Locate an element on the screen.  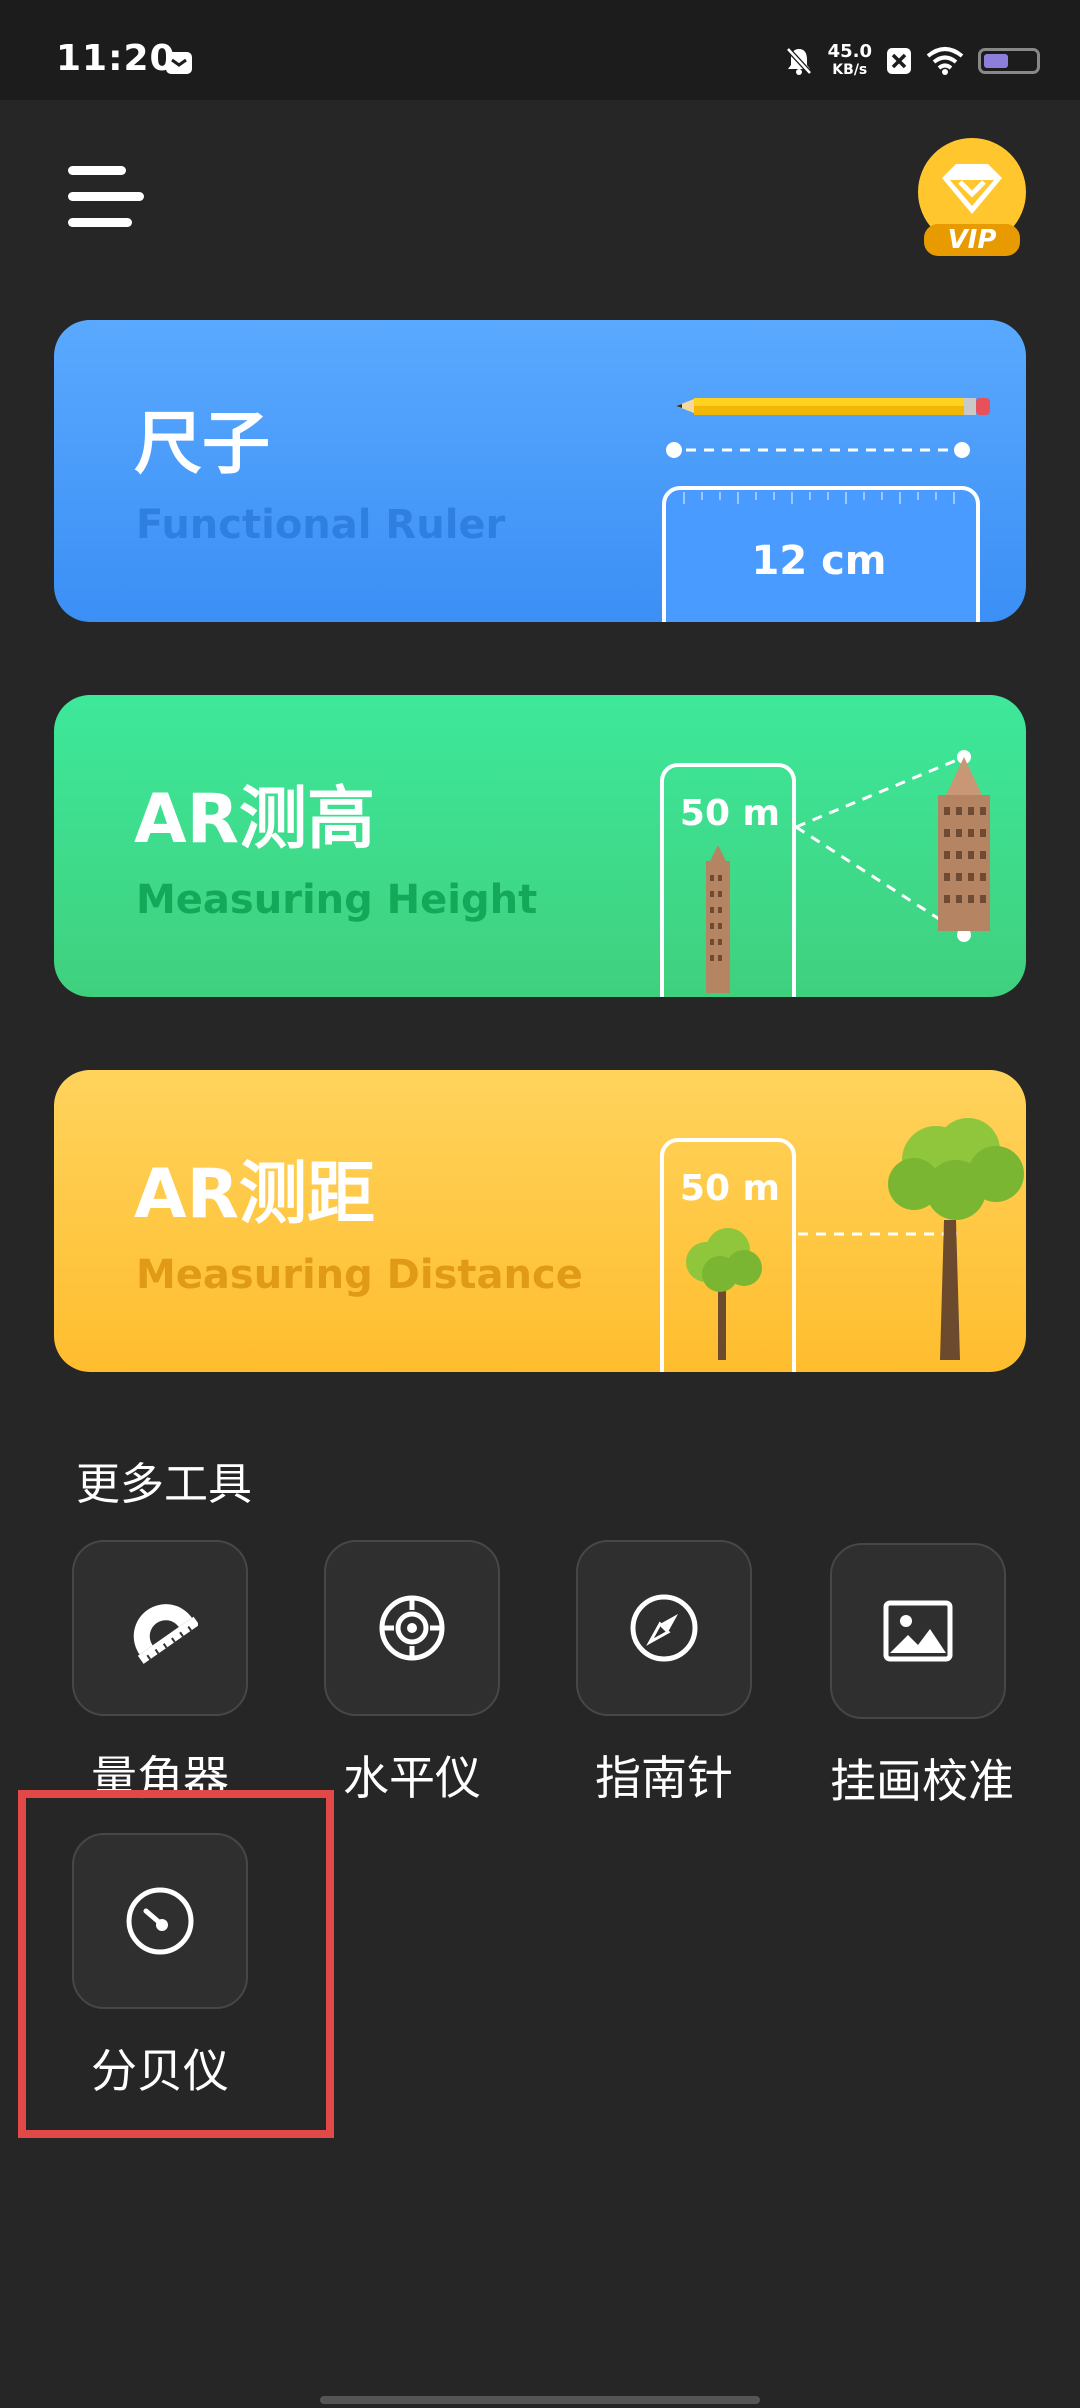
net-speed-value: 45.0 is located at coordinates (849, 51).